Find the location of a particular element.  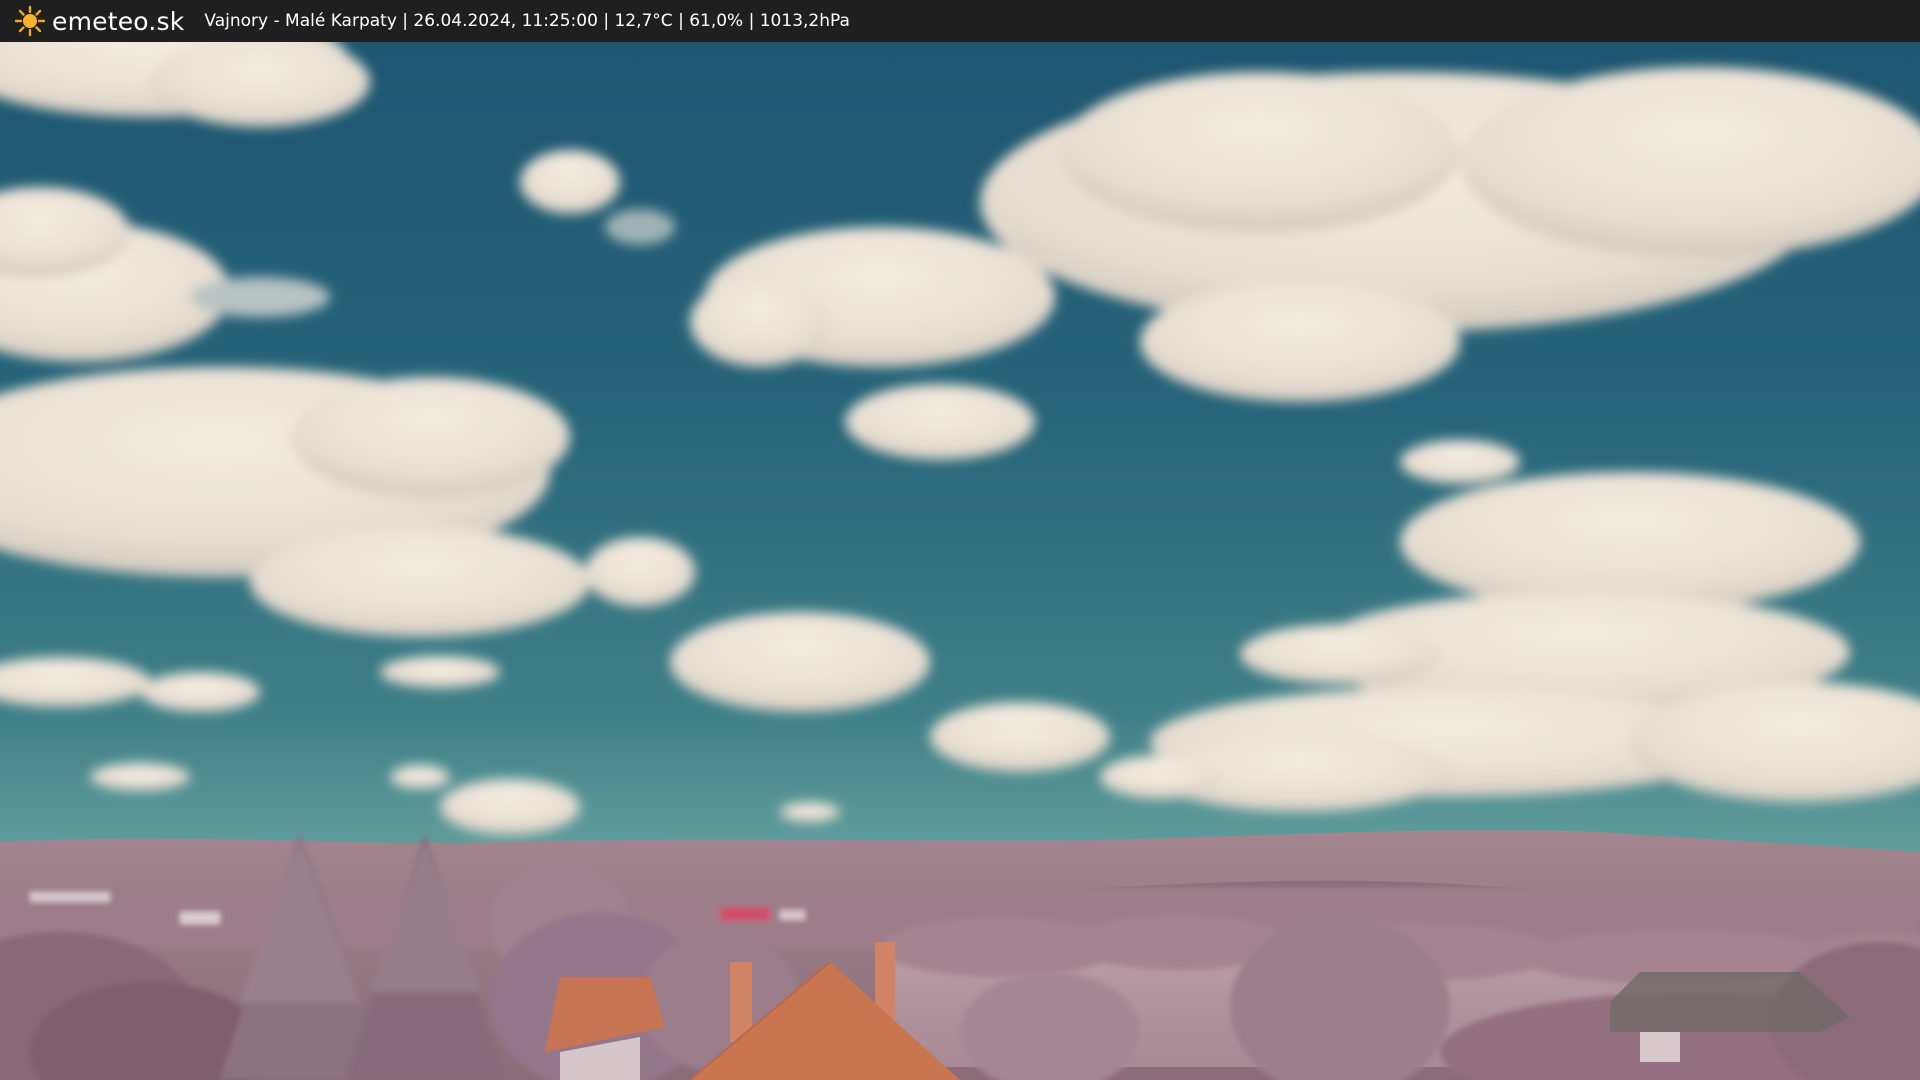

sun-icon is located at coordinates (30, 21).